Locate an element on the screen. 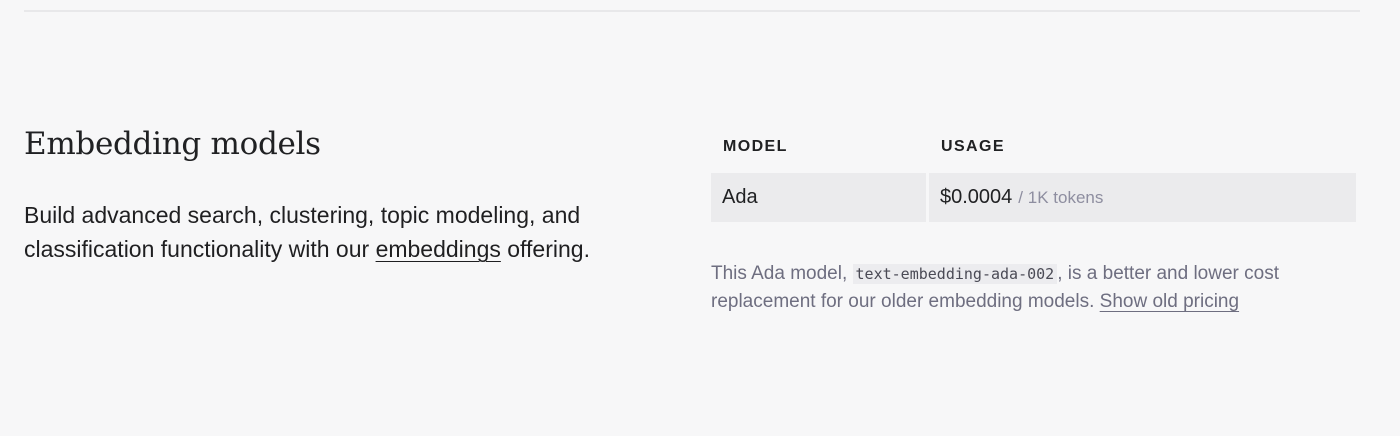  column-header-usage: USAGE is located at coordinates (973, 146).